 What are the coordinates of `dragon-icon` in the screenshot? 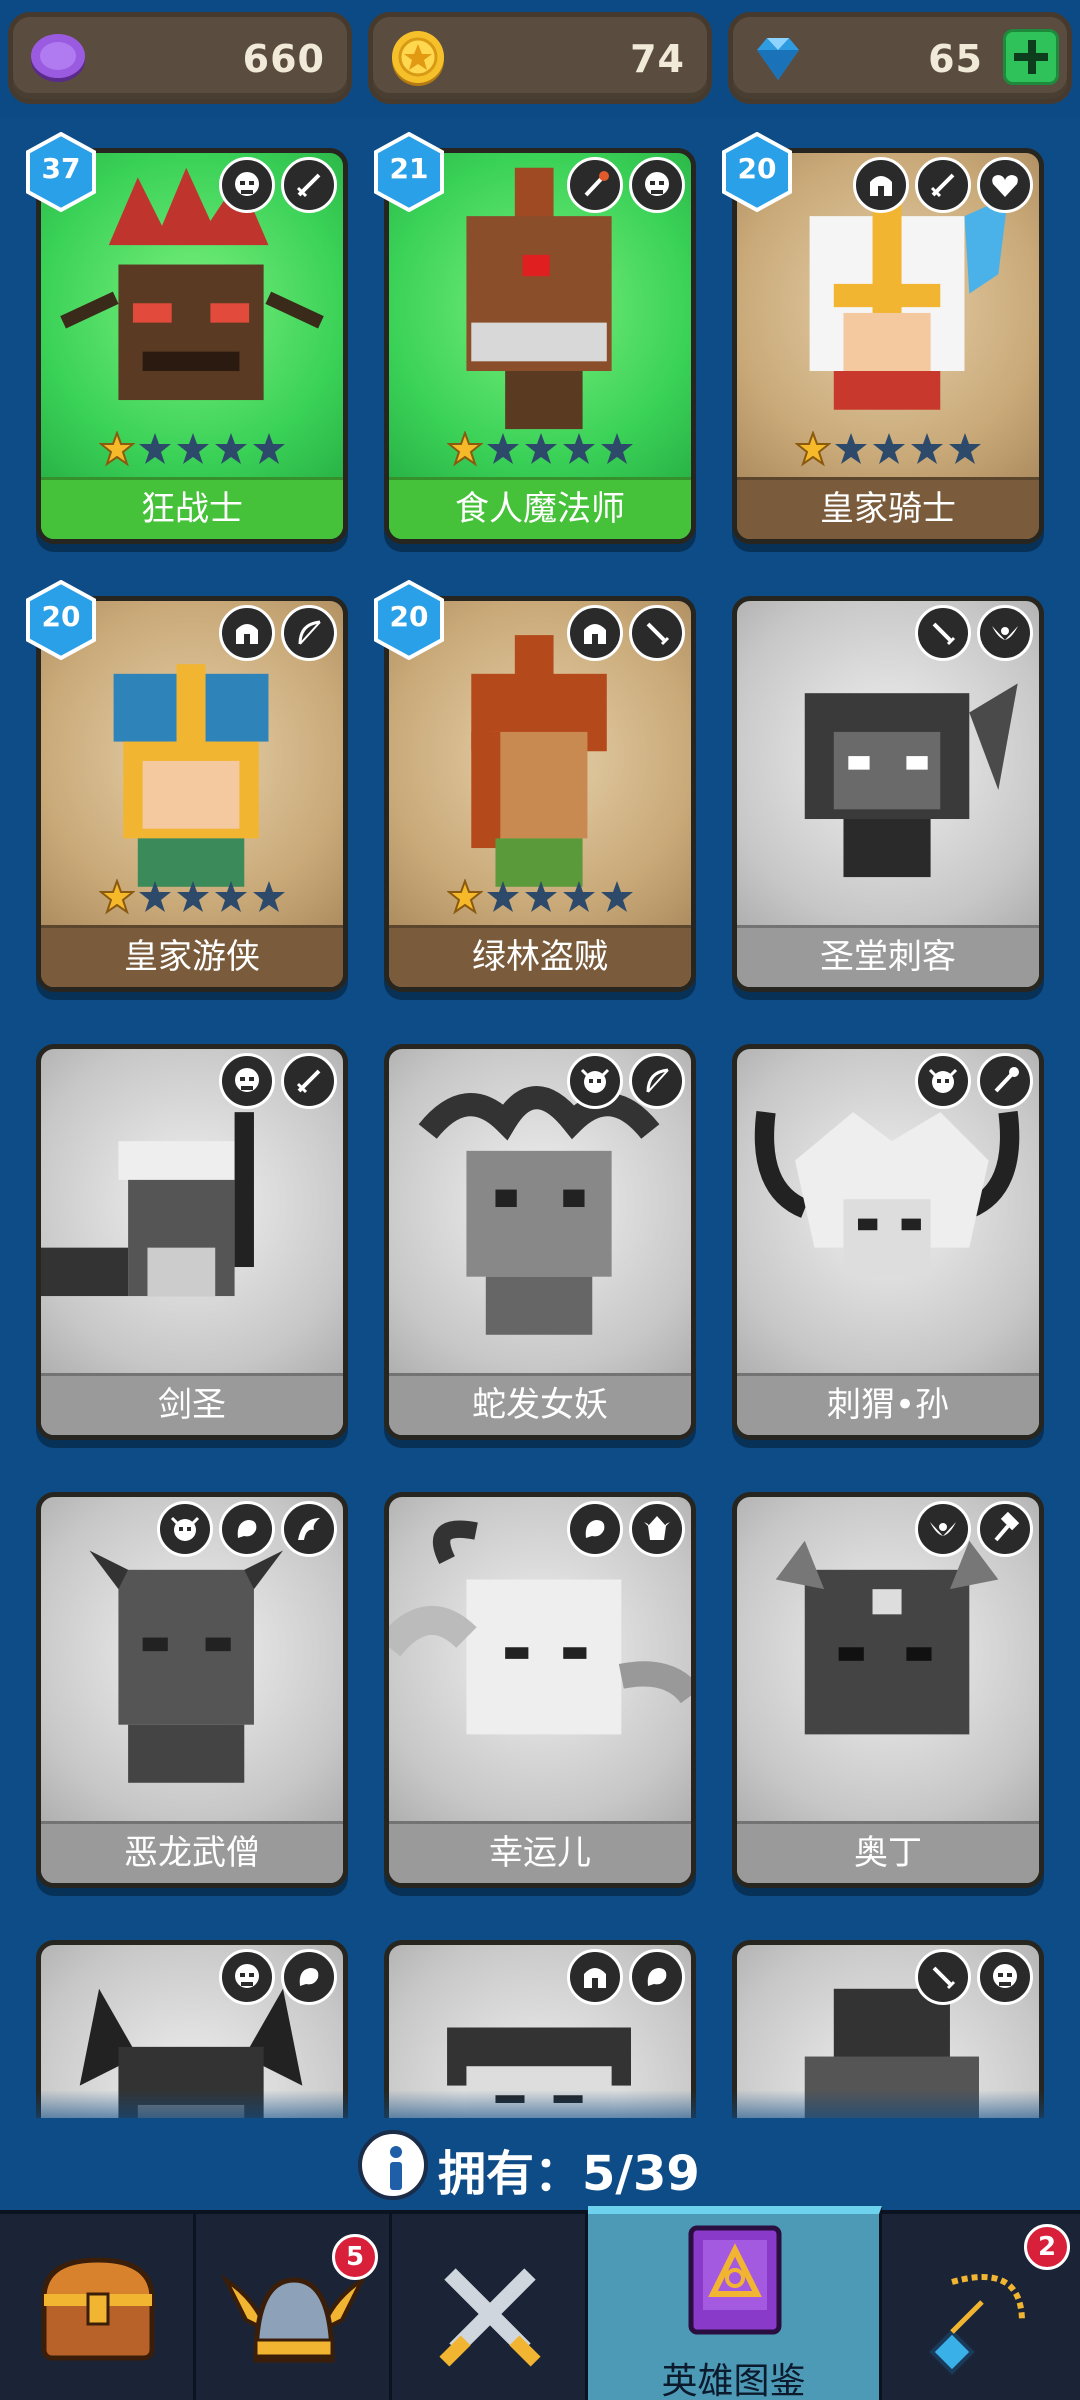 It's located at (309, 1529).